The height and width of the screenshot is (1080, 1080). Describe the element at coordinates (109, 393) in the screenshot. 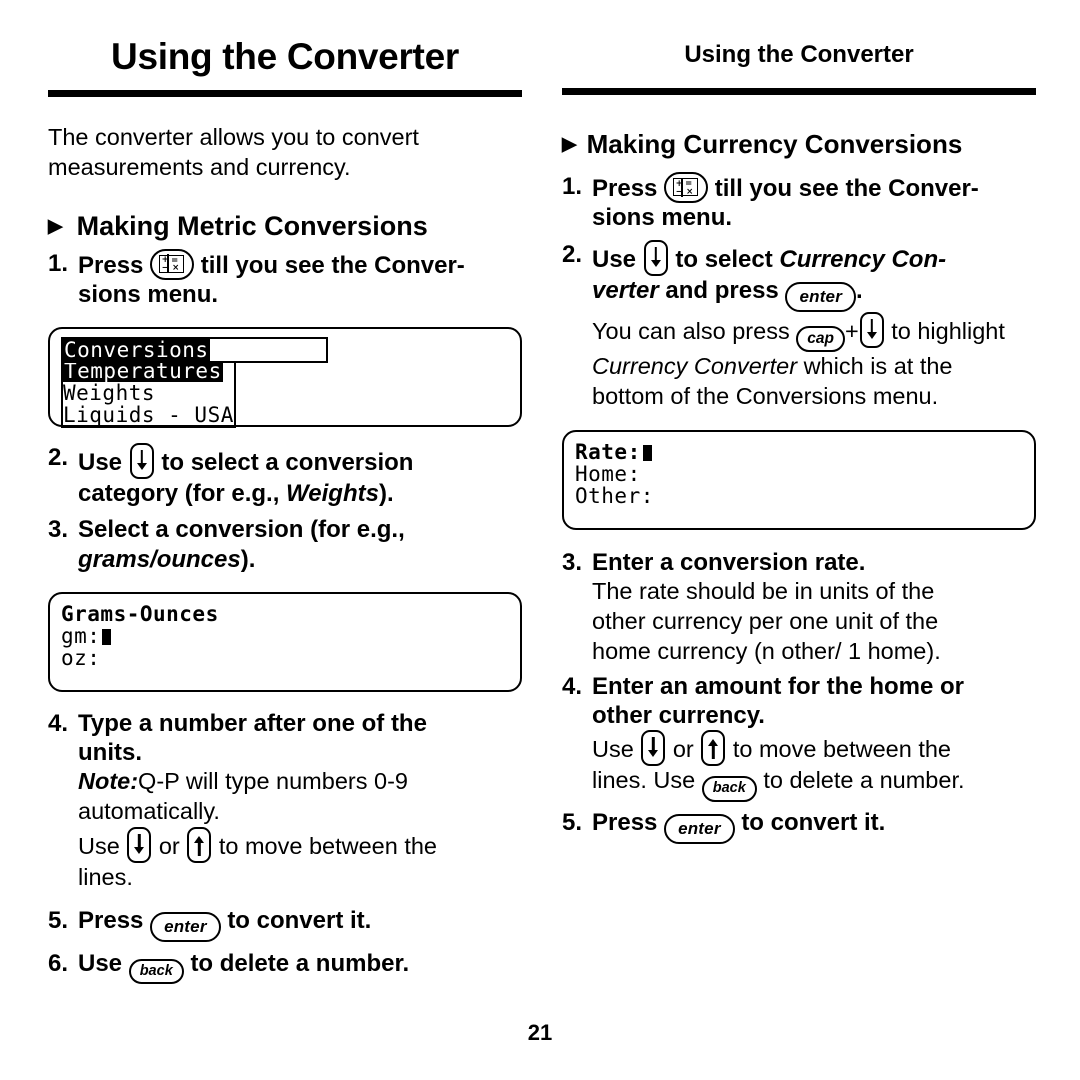

I see `lcd-row: Weights` at that location.